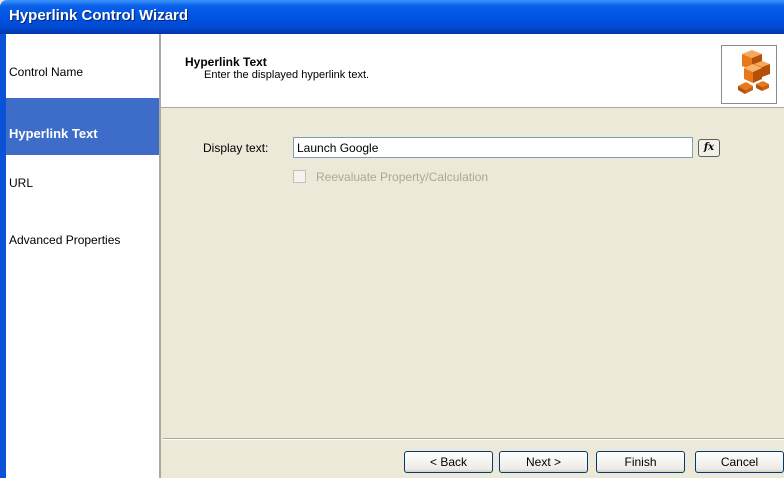 This screenshot has height=478, width=784. Describe the element at coordinates (392, 17) in the screenshot. I see `title-bar: Hyperlink Control Wizard` at that location.